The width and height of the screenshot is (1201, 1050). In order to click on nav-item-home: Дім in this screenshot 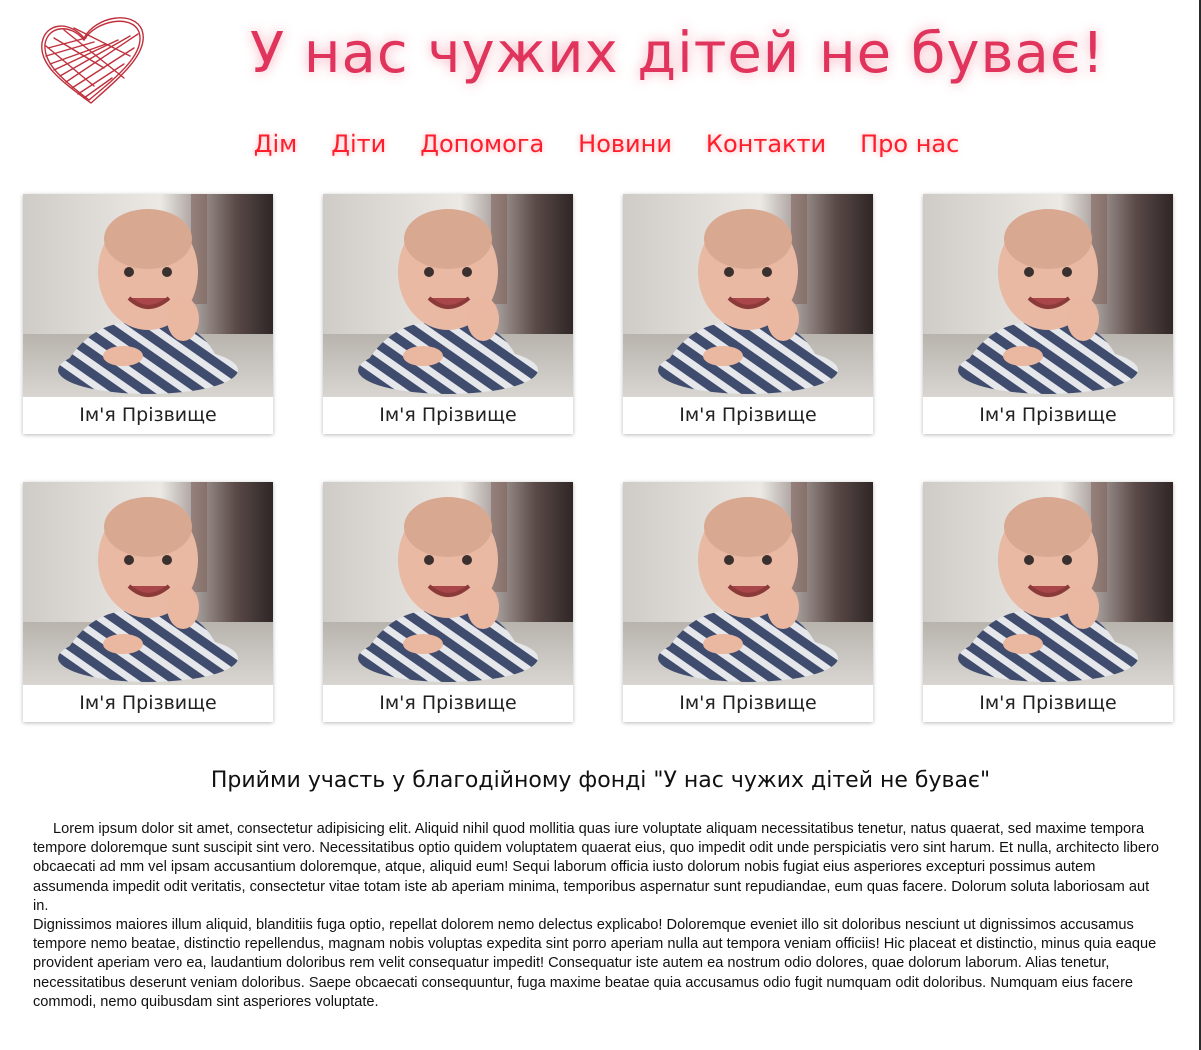, I will do `click(276, 145)`.